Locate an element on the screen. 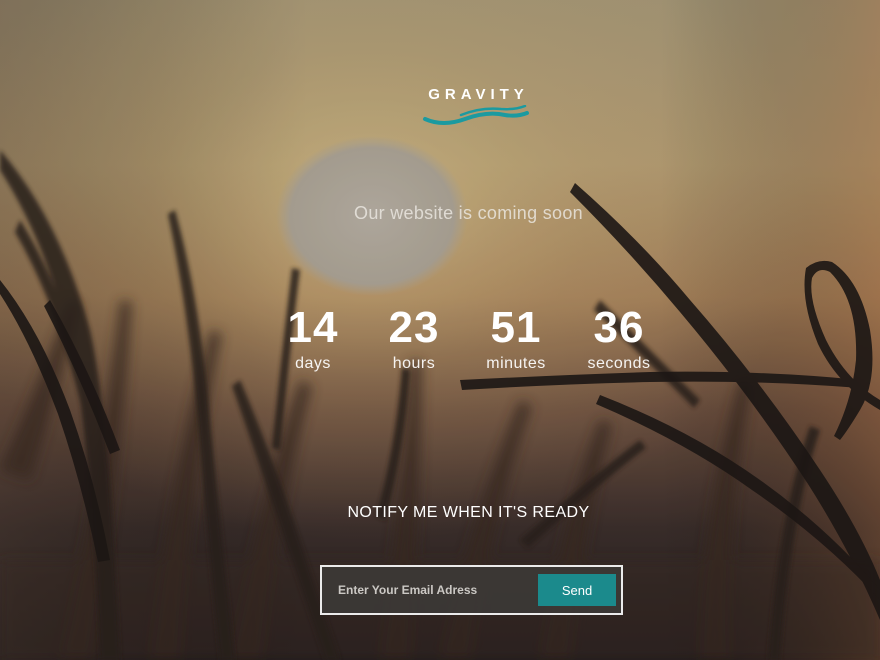 This screenshot has width=880, height=660. brand-logo: GRAVITY is located at coordinates (440, 107).